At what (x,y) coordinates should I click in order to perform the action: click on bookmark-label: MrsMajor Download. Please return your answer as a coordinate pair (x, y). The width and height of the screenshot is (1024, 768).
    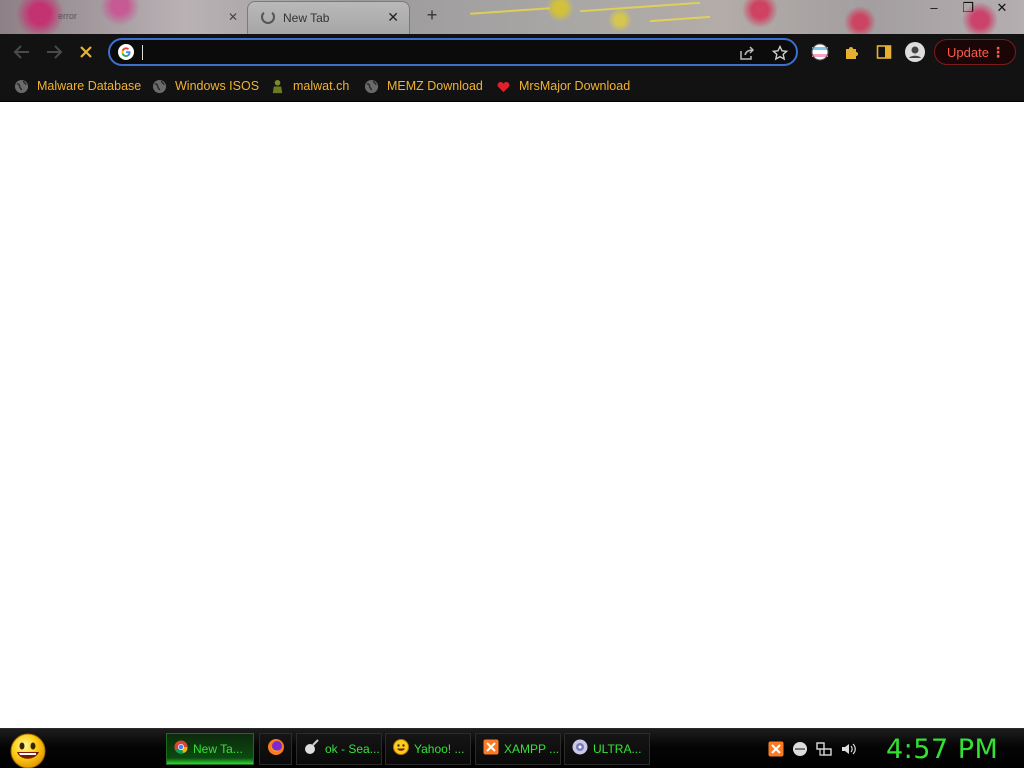
    Looking at the image, I should click on (575, 86).